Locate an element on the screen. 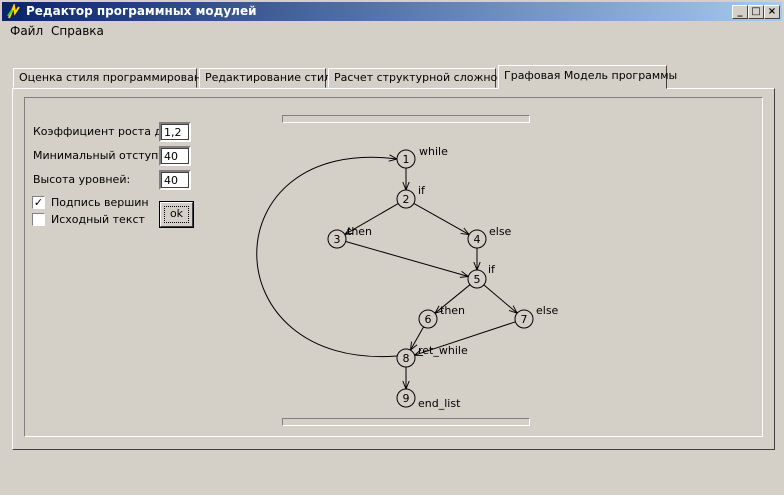 The height and width of the screenshot is (495, 784). source-text-checkbox is located at coordinates (38, 219).